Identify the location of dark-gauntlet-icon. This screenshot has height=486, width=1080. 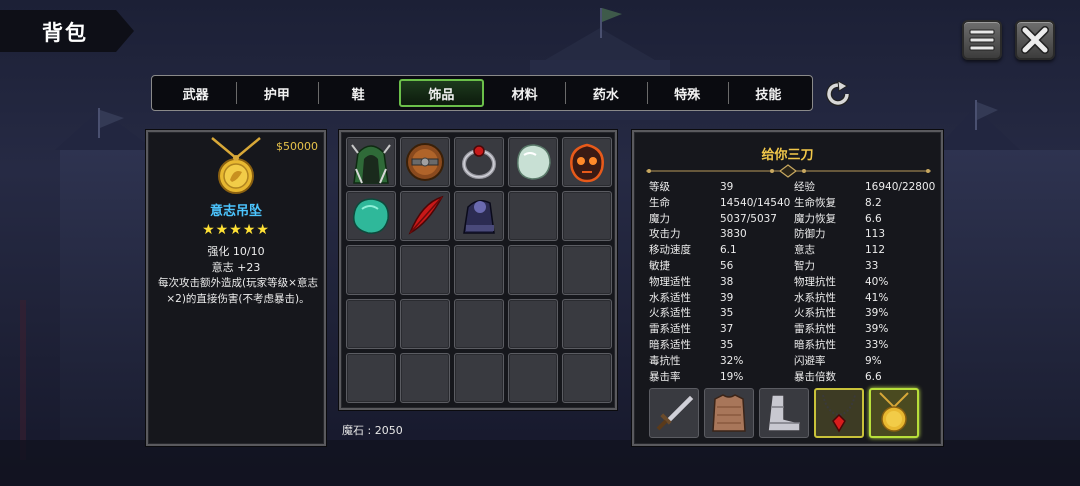
(479, 217).